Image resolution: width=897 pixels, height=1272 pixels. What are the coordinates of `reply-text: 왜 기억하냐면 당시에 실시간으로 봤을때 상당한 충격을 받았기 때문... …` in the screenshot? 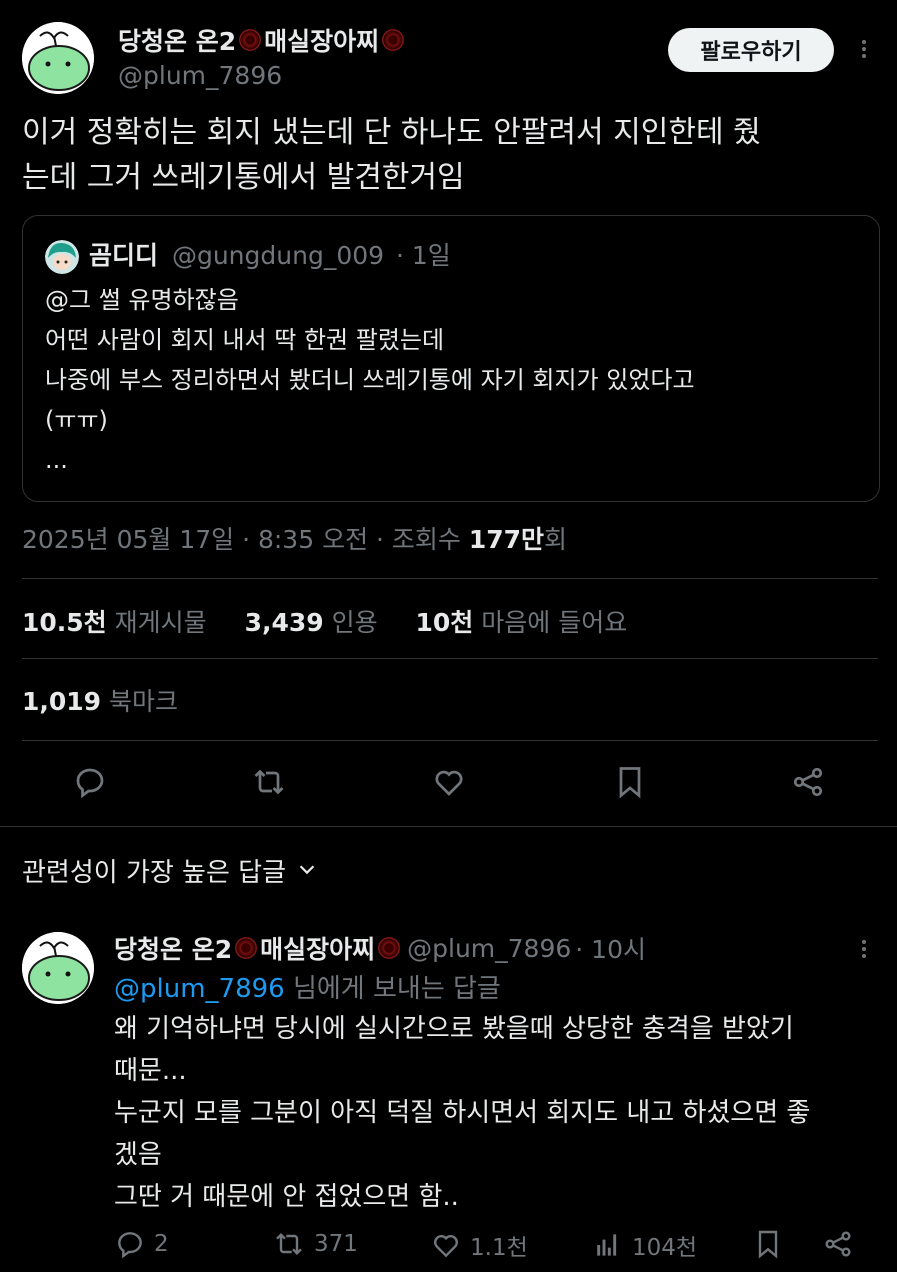 It's located at (499, 1113).